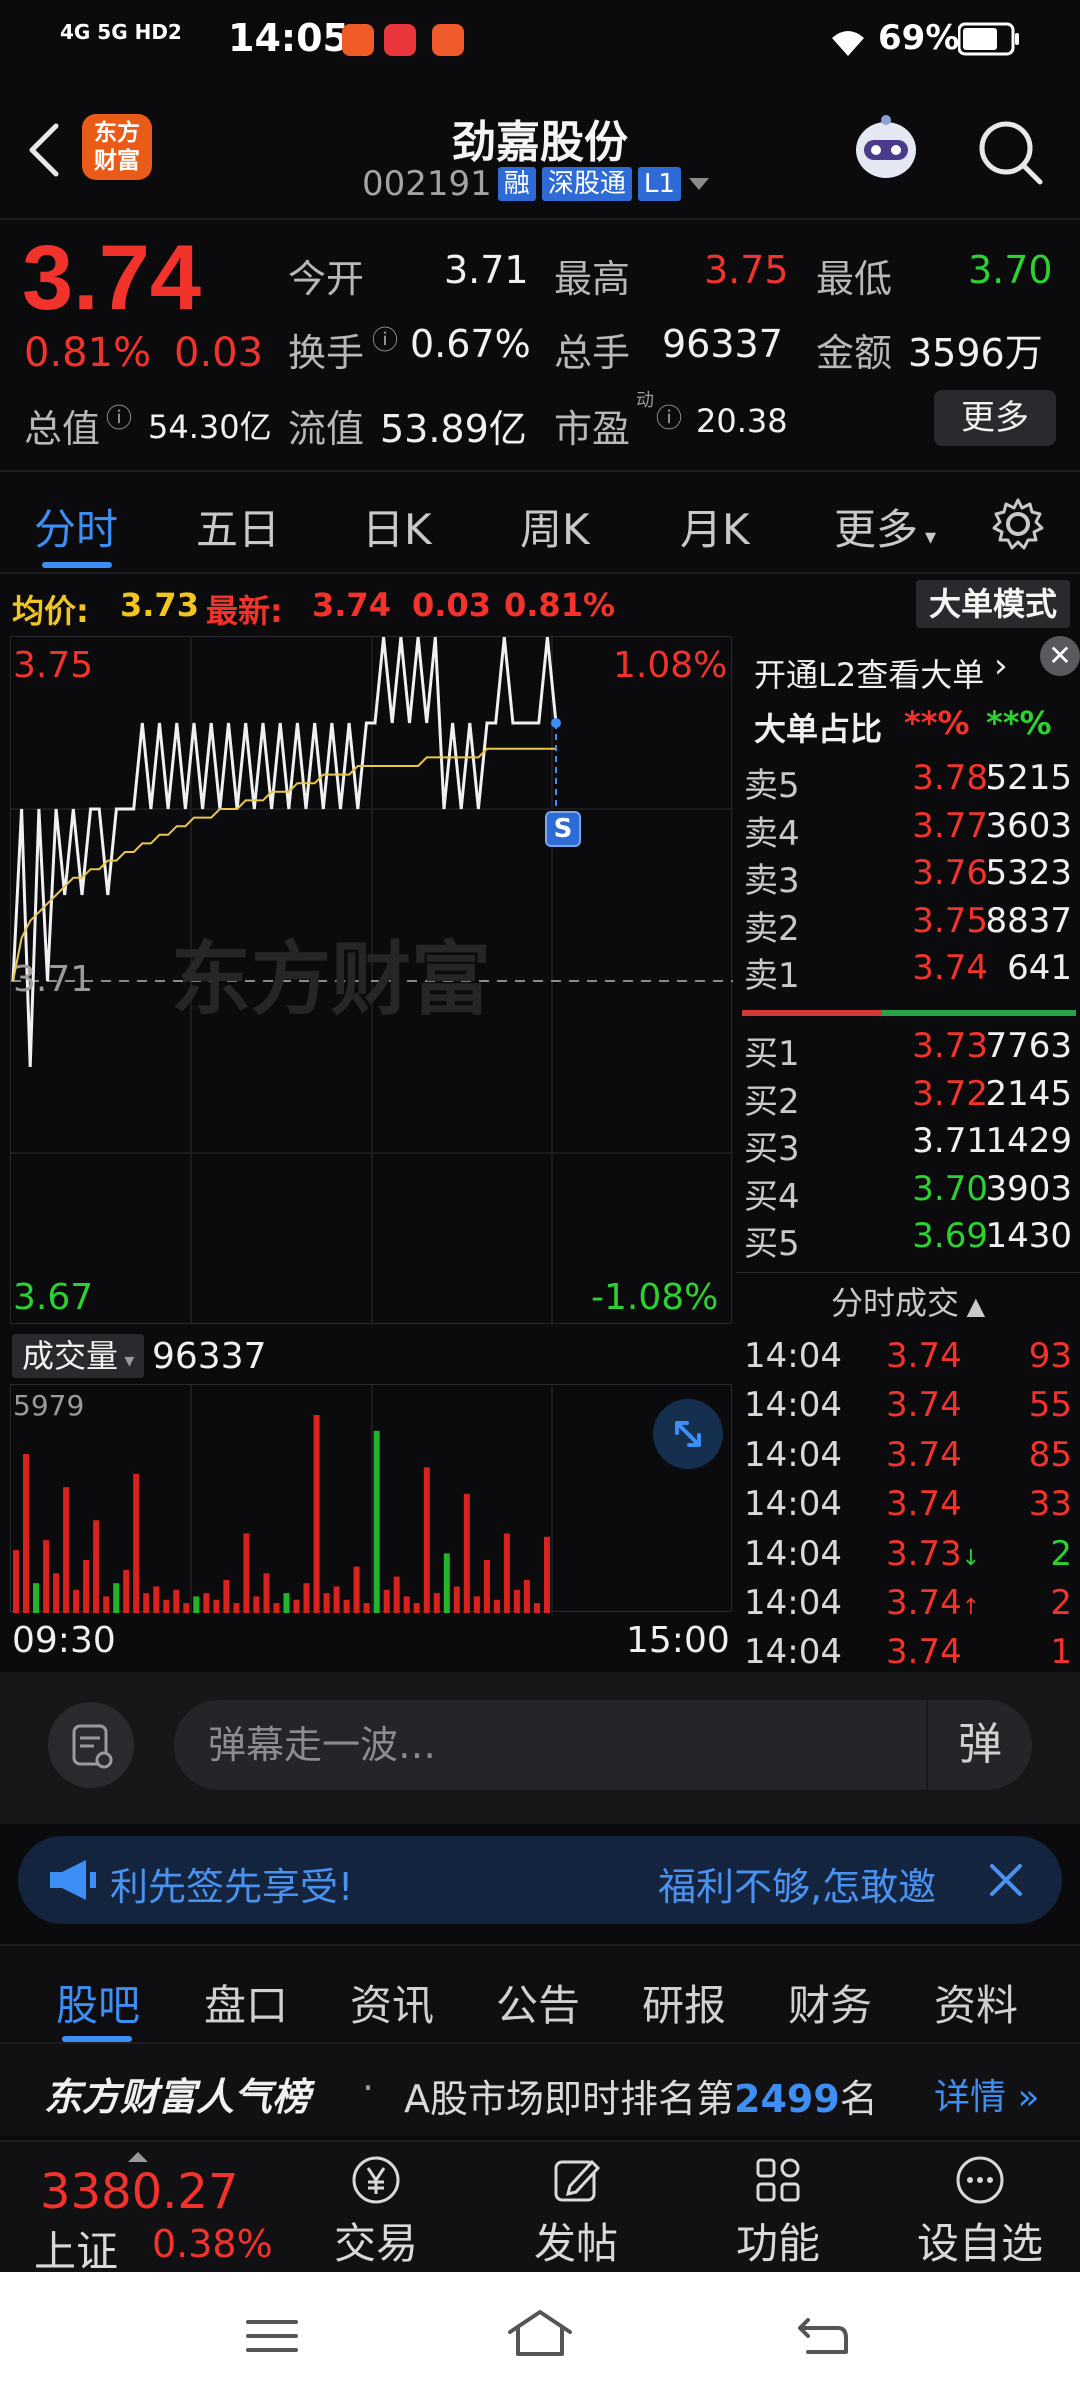 This screenshot has height=2400, width=1080. Describe the element at coordinates (1050, 1356) in the screenshot. I see `tick-quantity: 93` at that location.